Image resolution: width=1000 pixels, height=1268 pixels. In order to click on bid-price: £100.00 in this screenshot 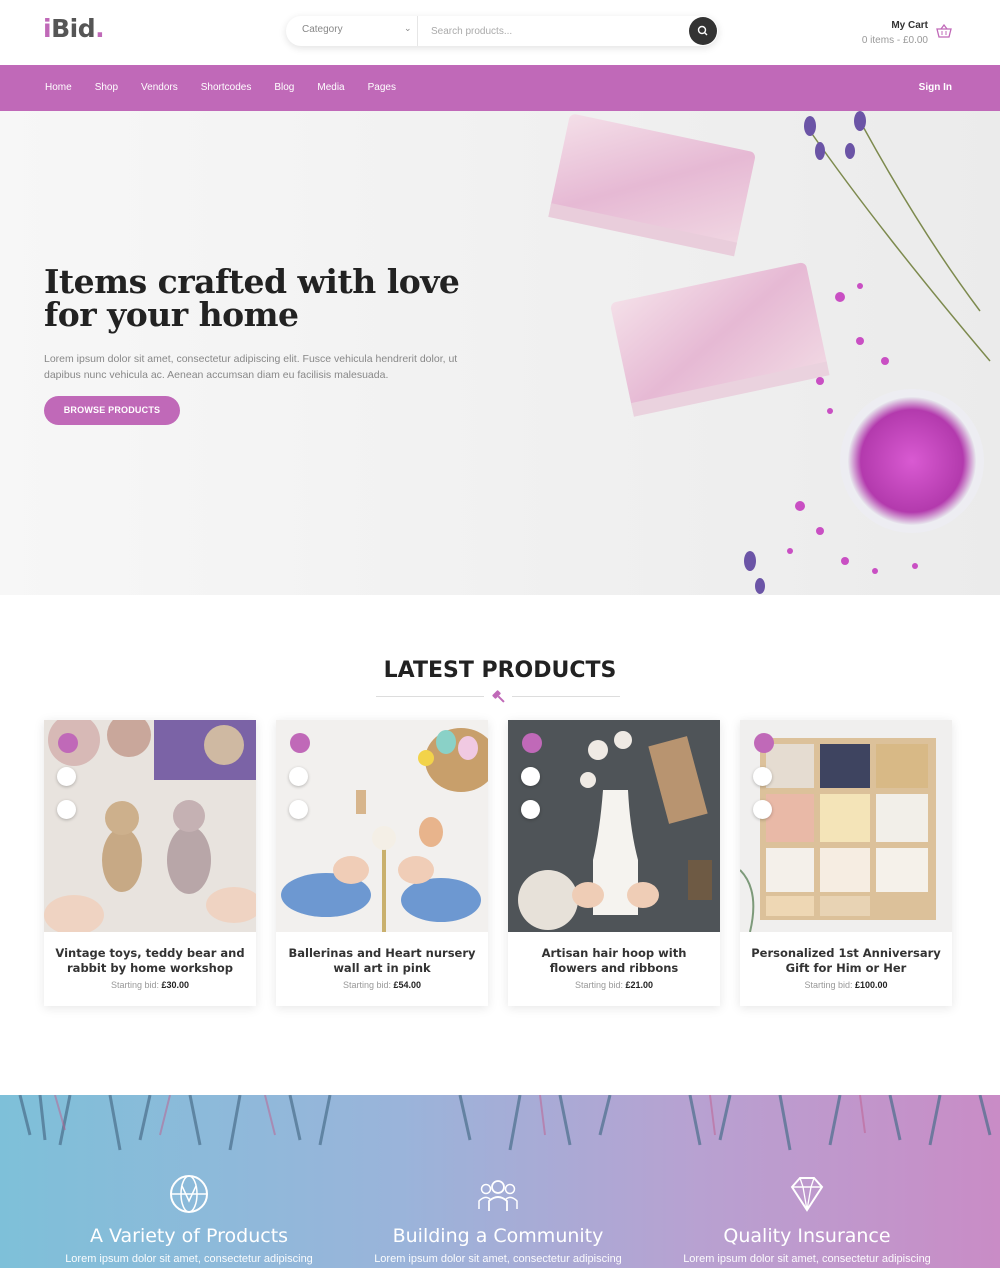, I will do `click(871, 985)`.